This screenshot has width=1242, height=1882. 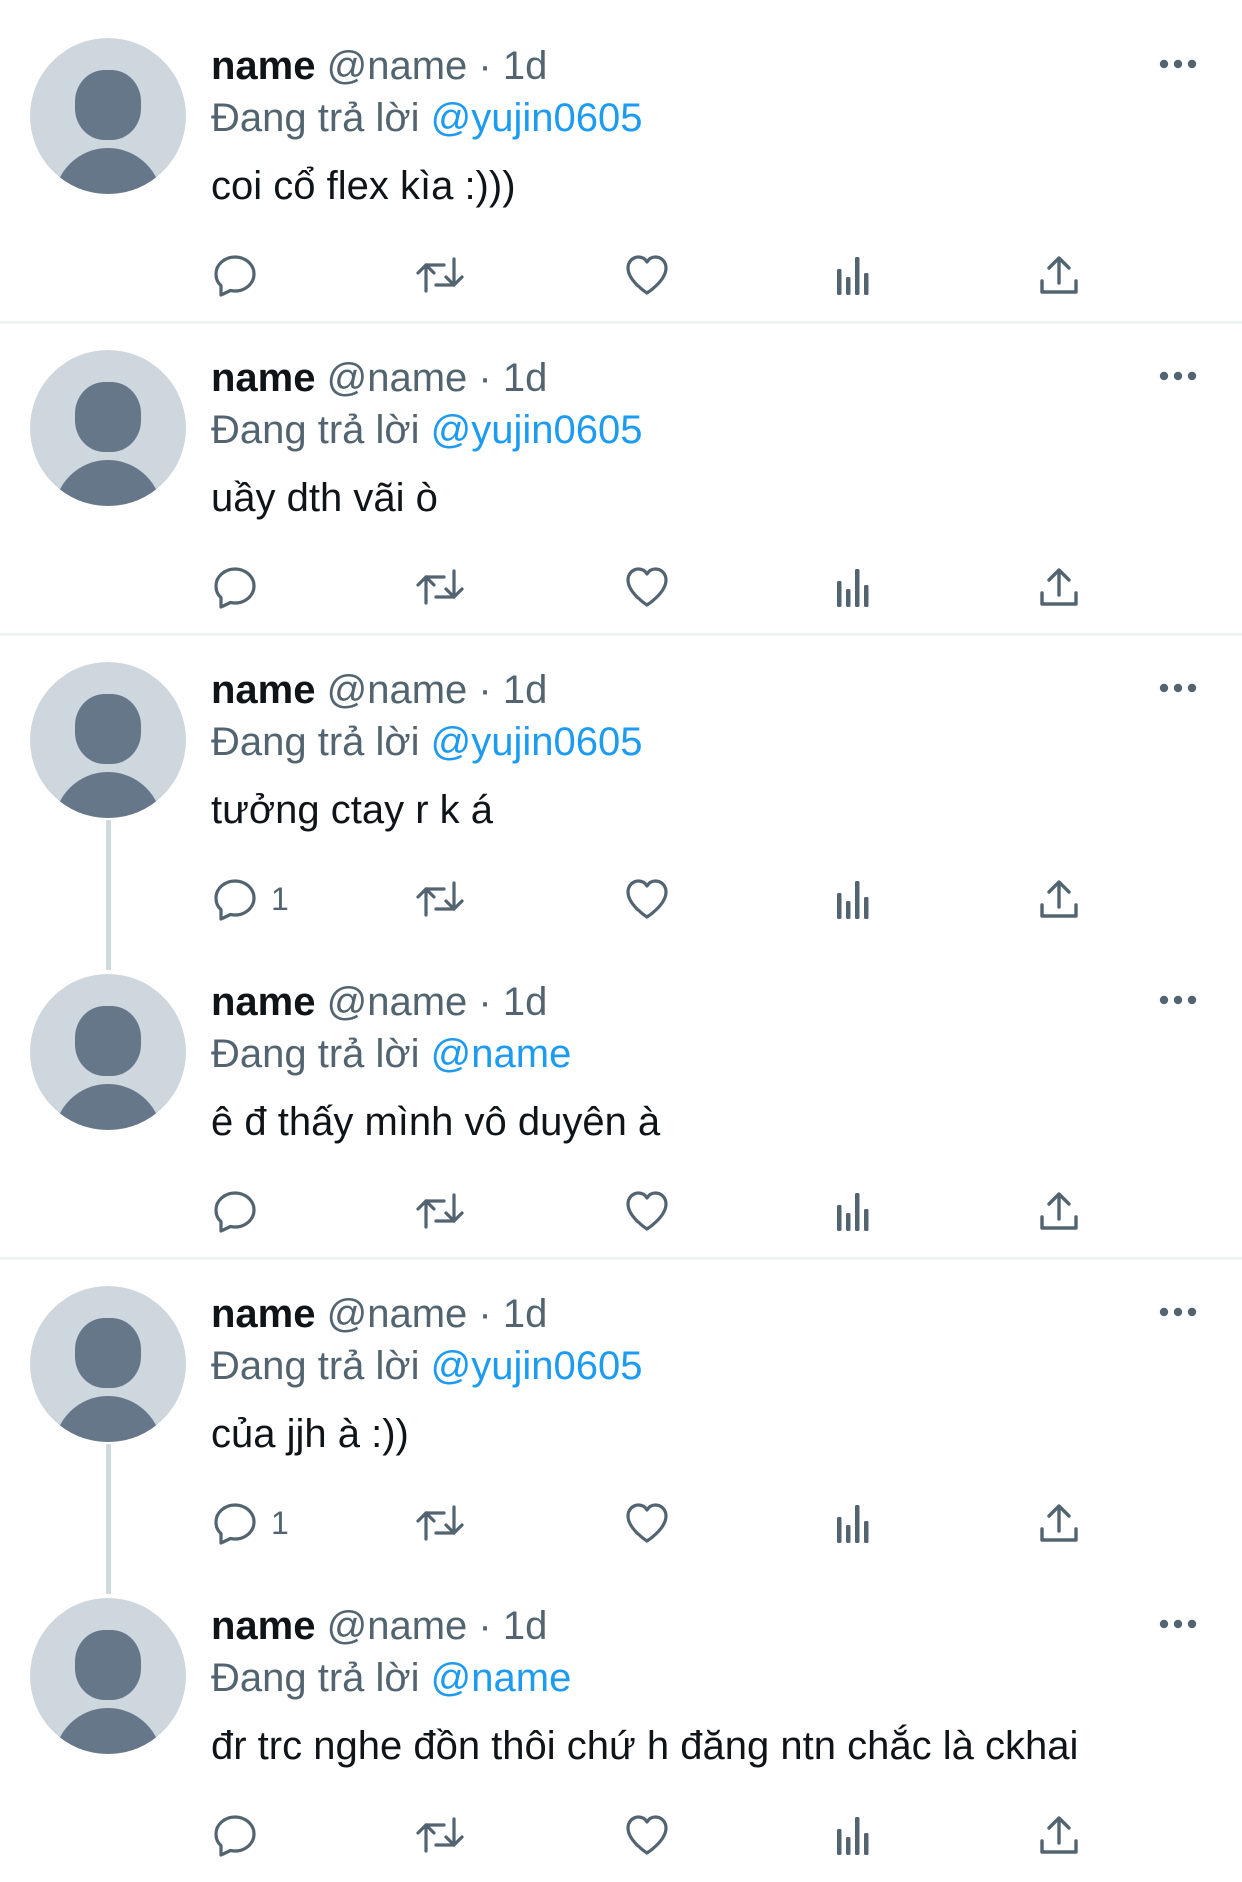 What do you see at coordinates (315, 1054) in the screenshot?
I see `replying-to-label: Đang trả lời` at bounding box center [315, 1054].